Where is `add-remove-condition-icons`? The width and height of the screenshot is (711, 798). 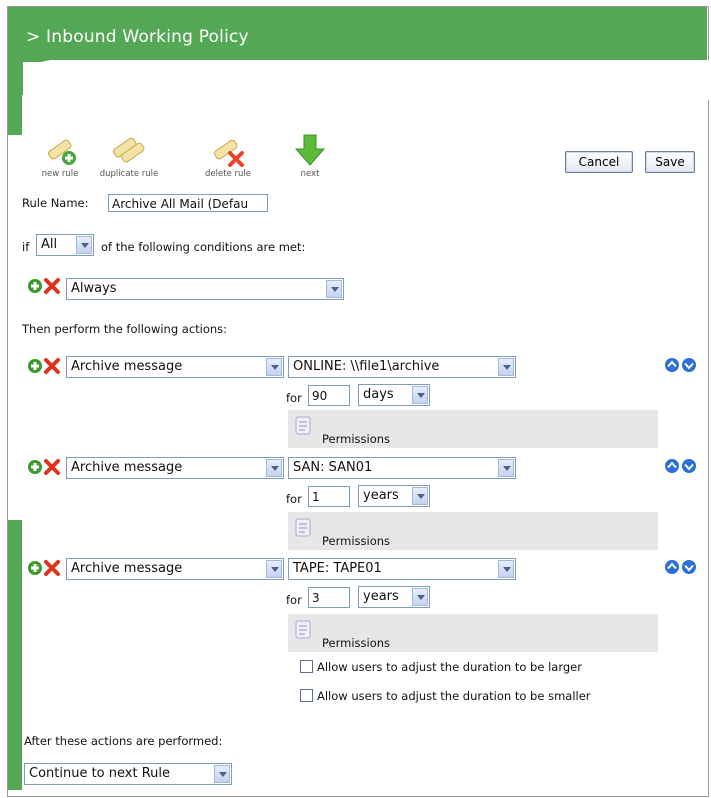 add-remove-condition-icons is located at coordinates (46, 287).